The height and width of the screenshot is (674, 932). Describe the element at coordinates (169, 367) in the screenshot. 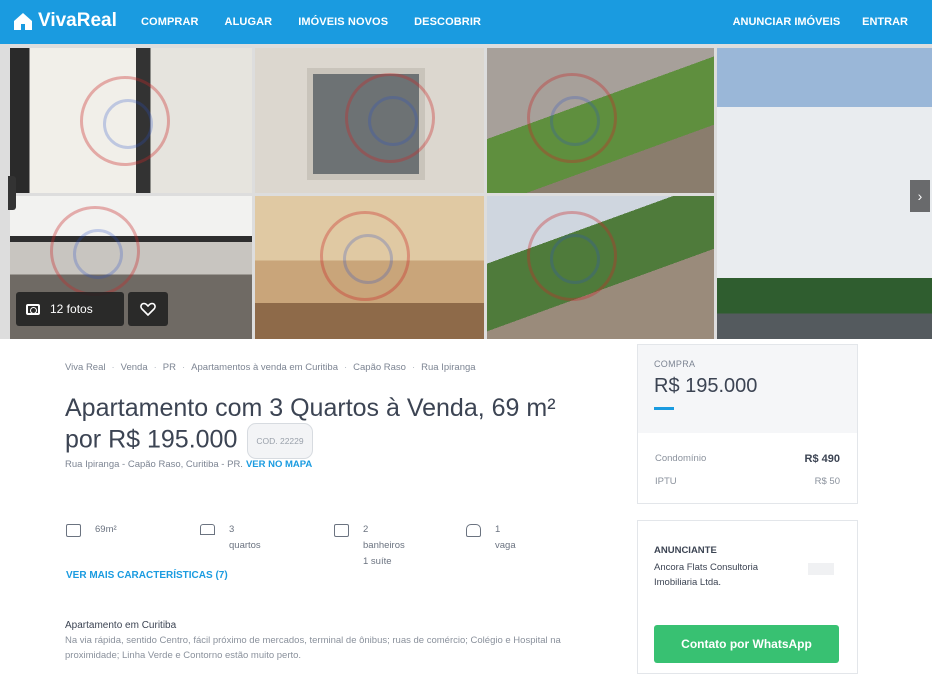

I see `breadcrumb-item: PR` at that location.